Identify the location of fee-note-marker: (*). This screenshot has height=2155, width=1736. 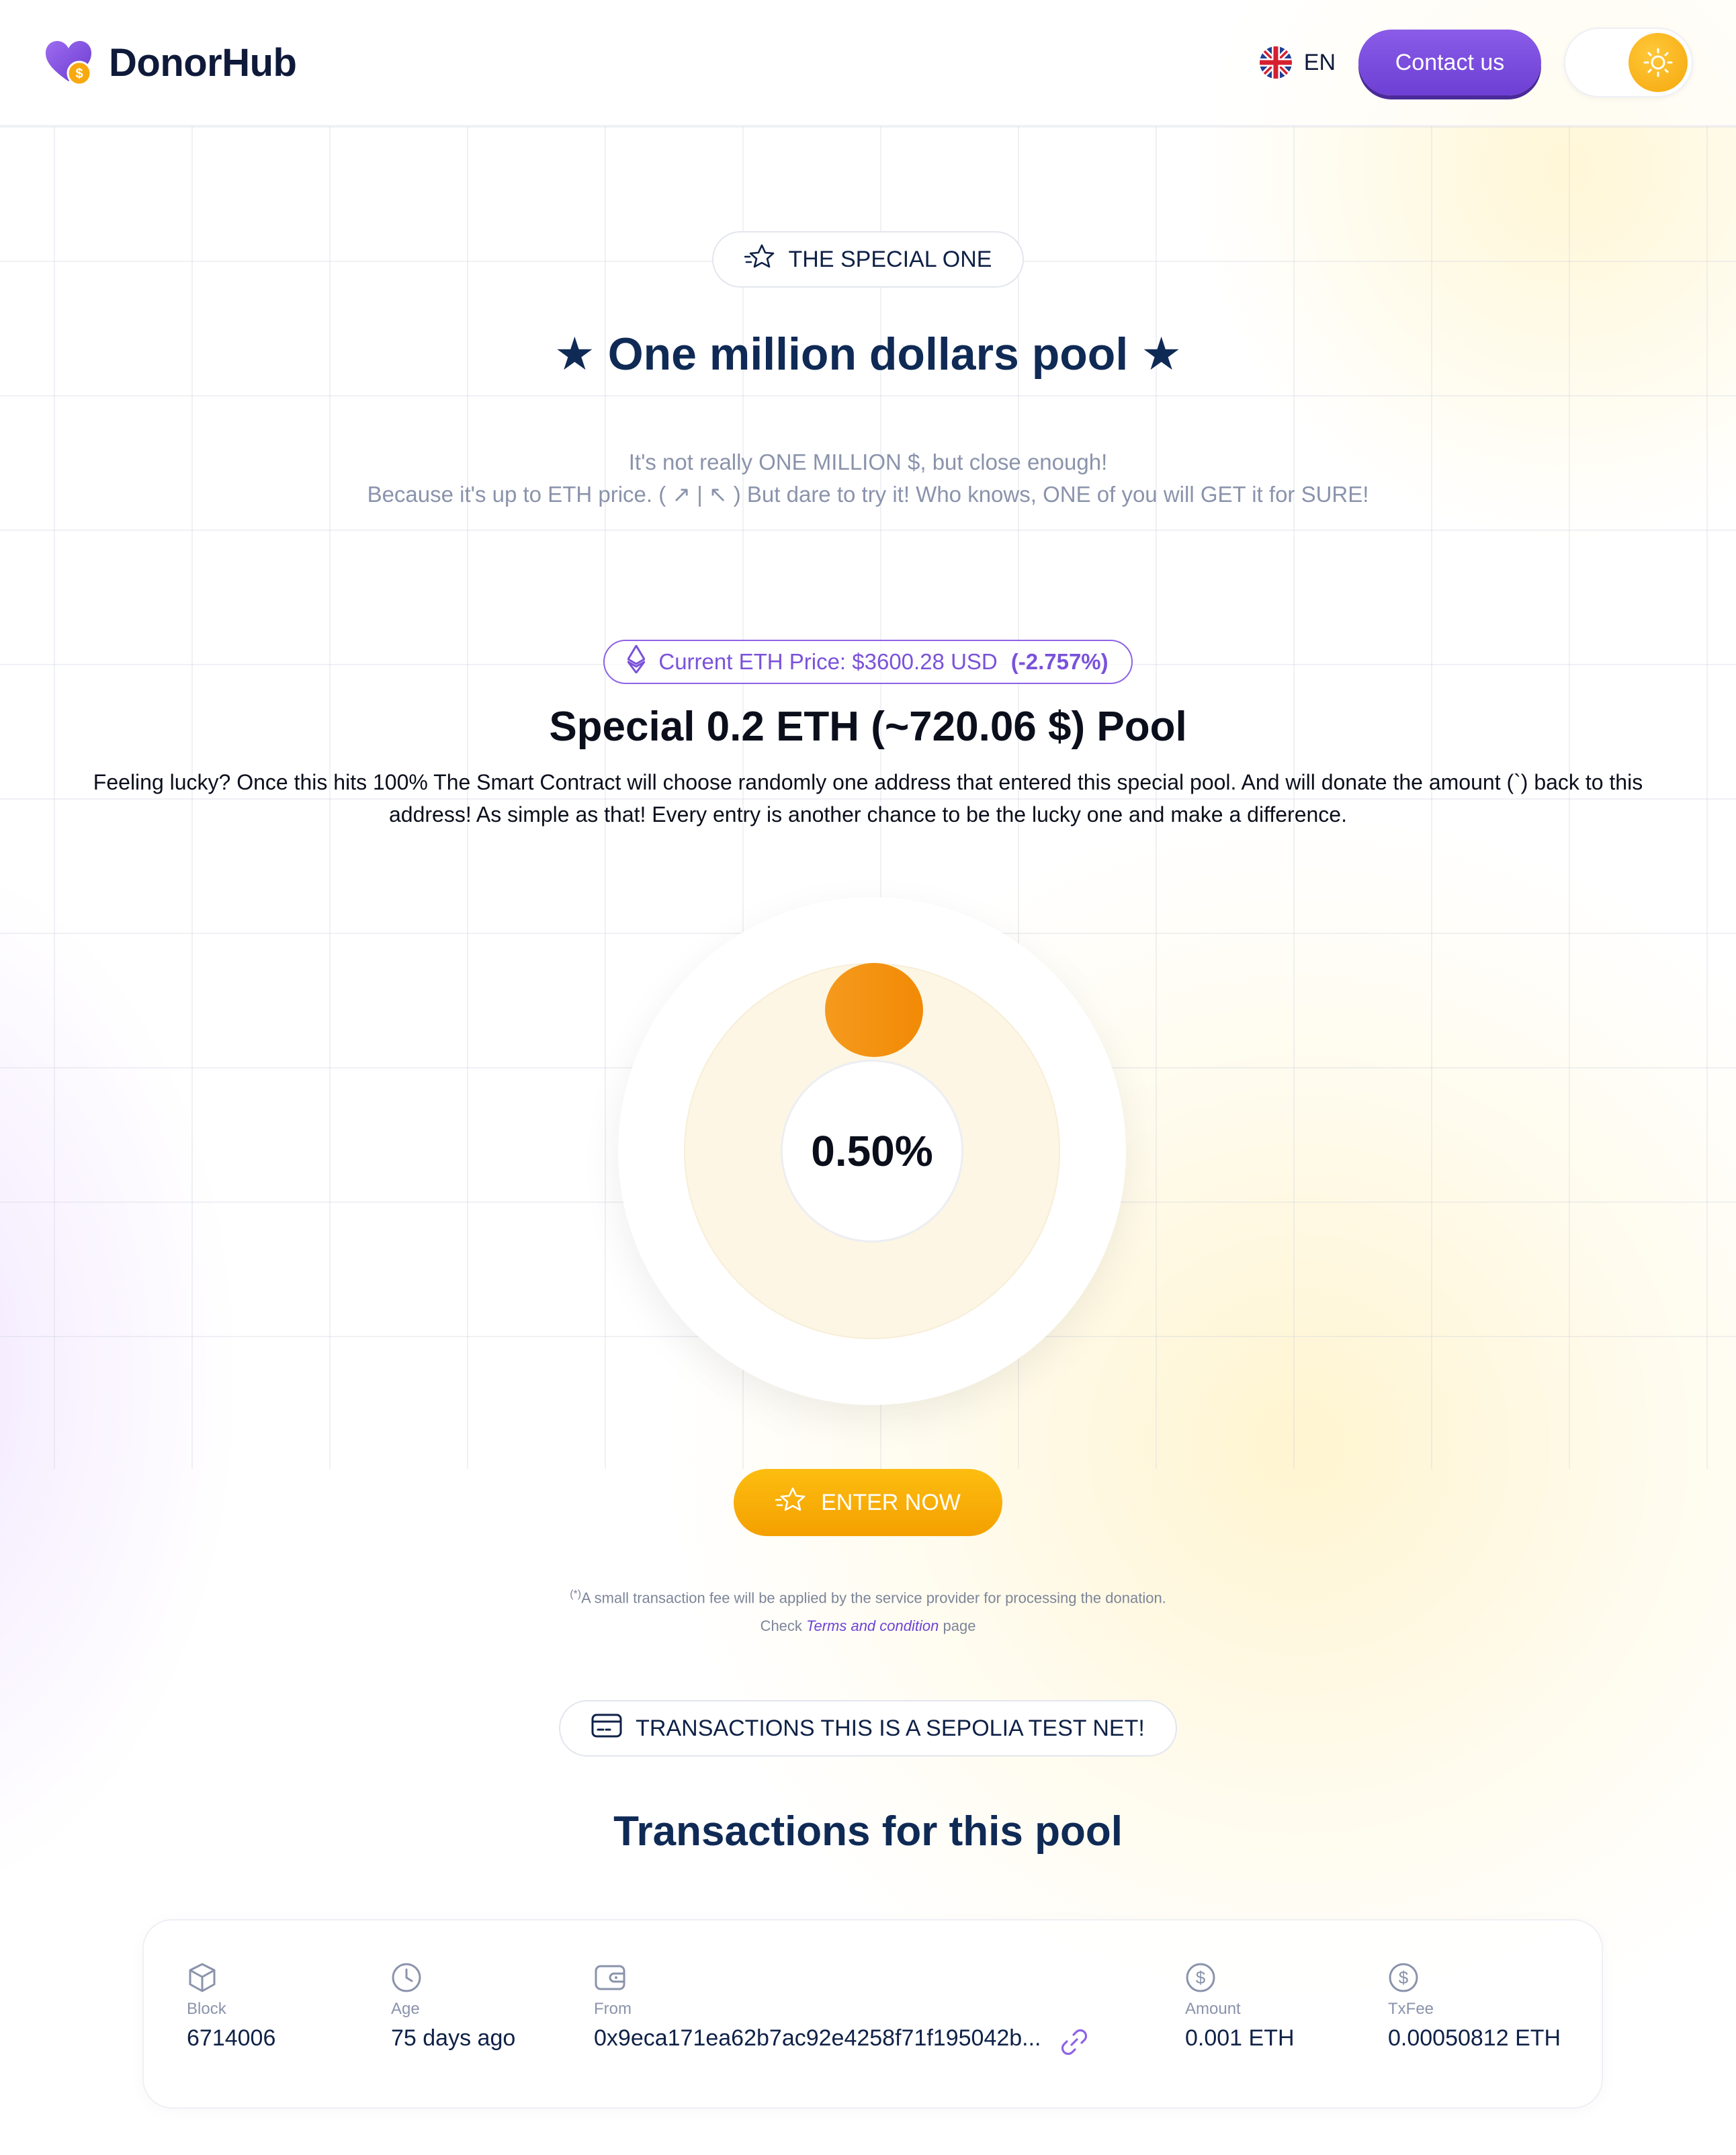
(576, 1594).